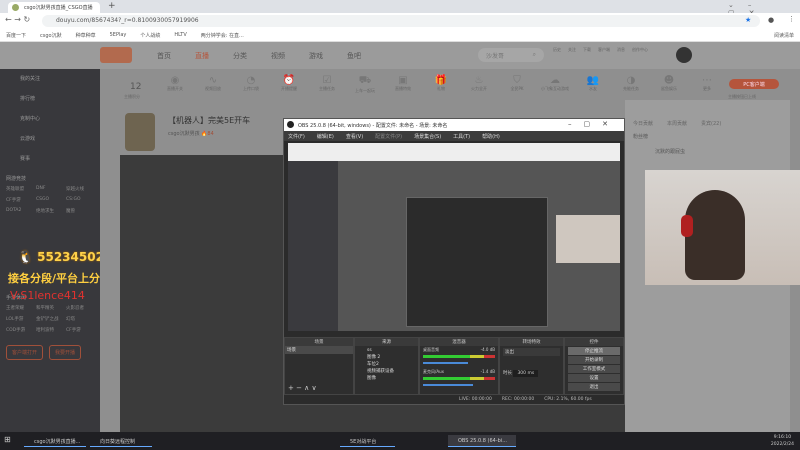 The width and height of the screenshot is (800, 450). I want to click on room-tool-button: ☻ 鲨鱼娱乐, so click(669, 84).